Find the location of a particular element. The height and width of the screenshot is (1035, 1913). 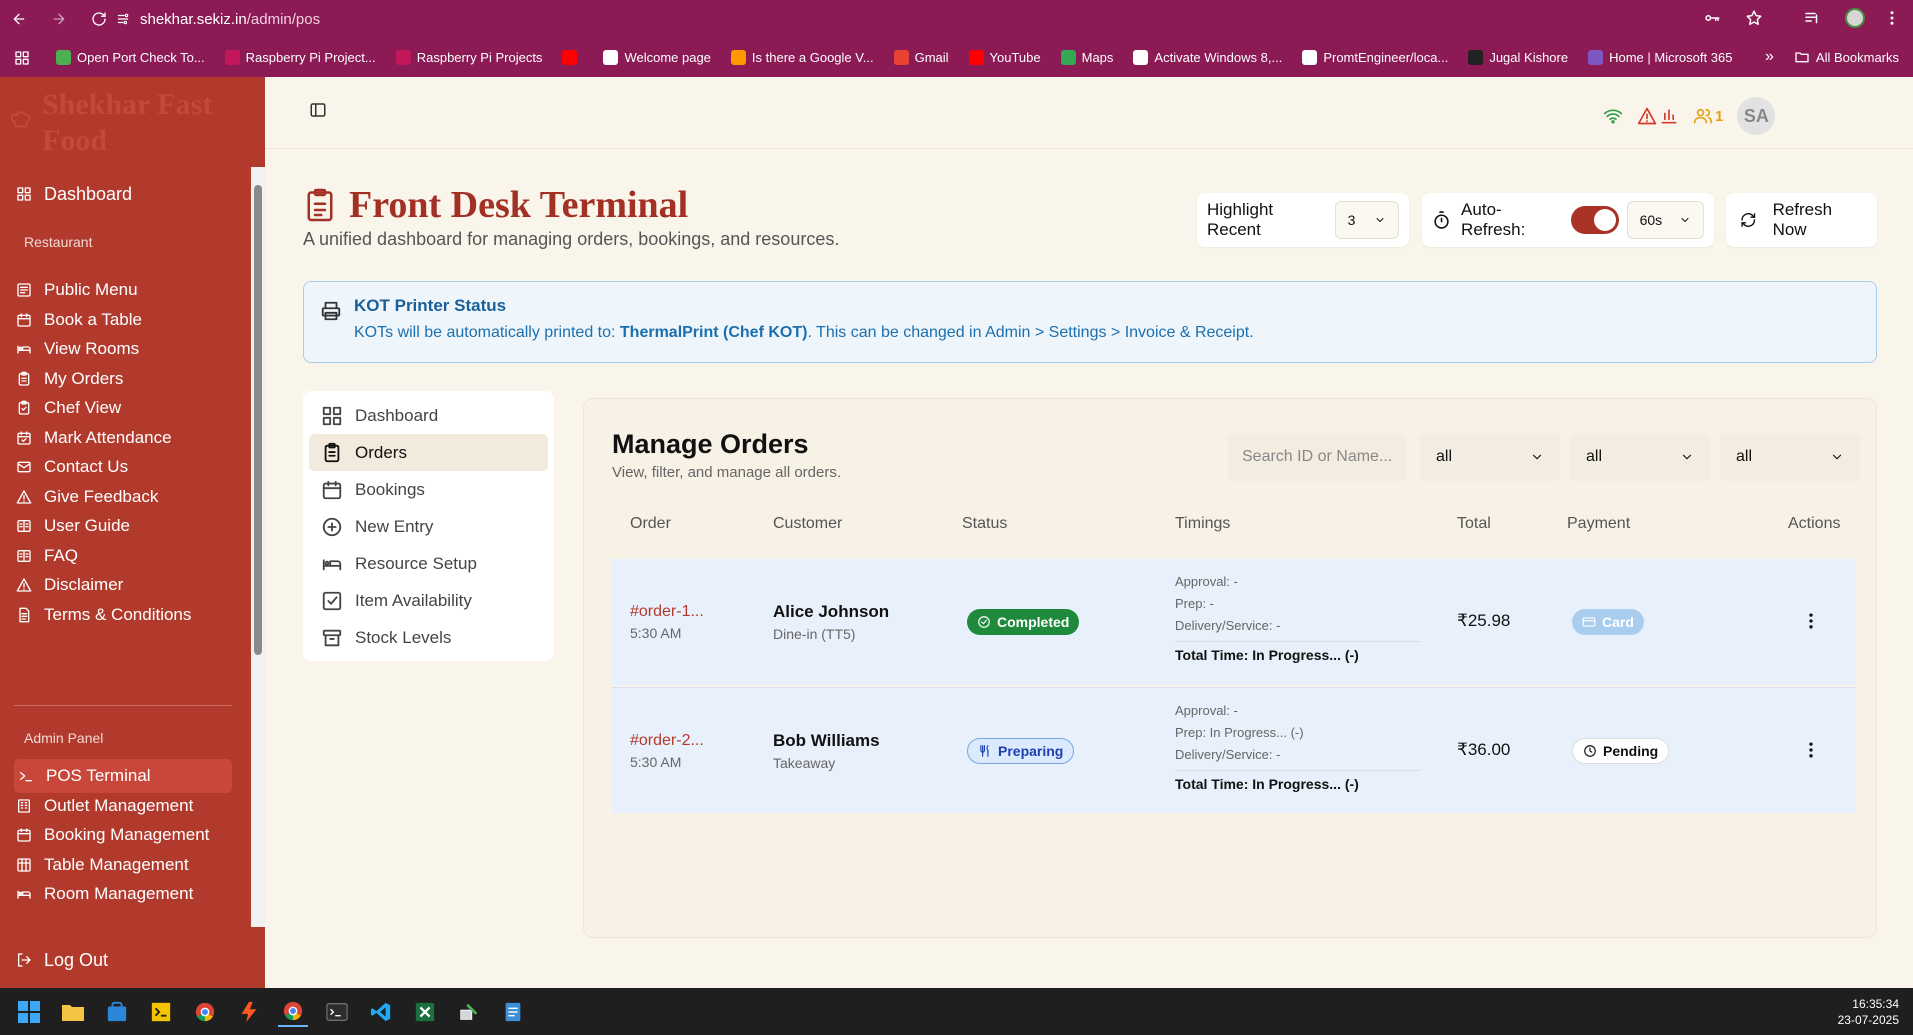

auto-refresh-toggle is located at coordinates (1594, 220).